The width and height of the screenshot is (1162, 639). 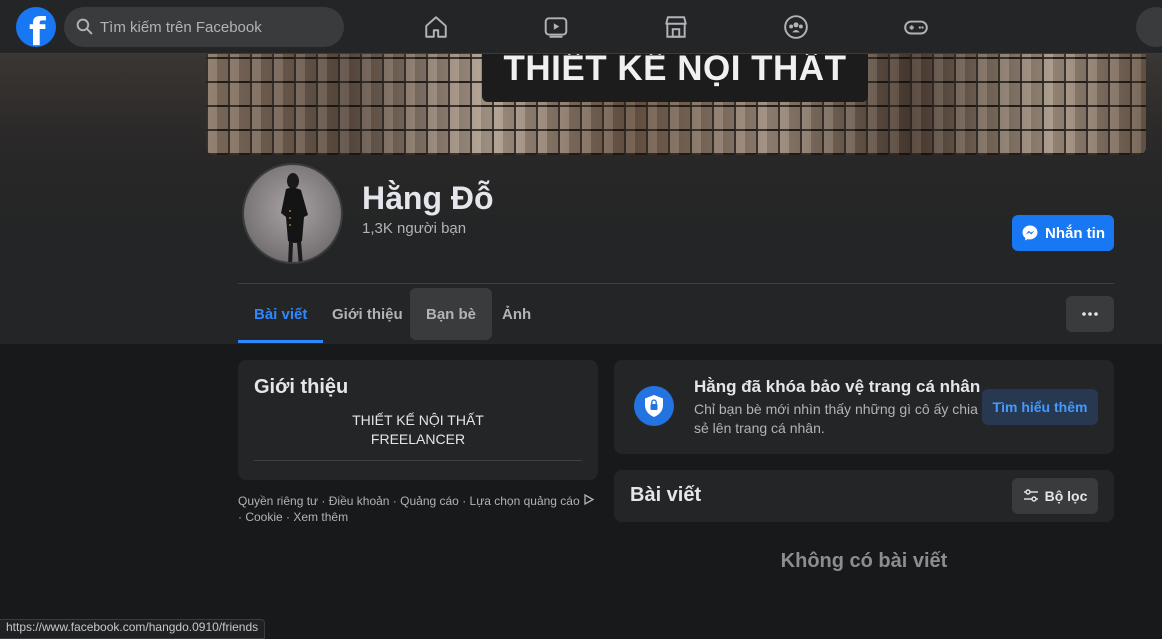 What do you see at coordinates (218, 27) in the screenshot?
I see `search-input` at bounding box center [218, 27].